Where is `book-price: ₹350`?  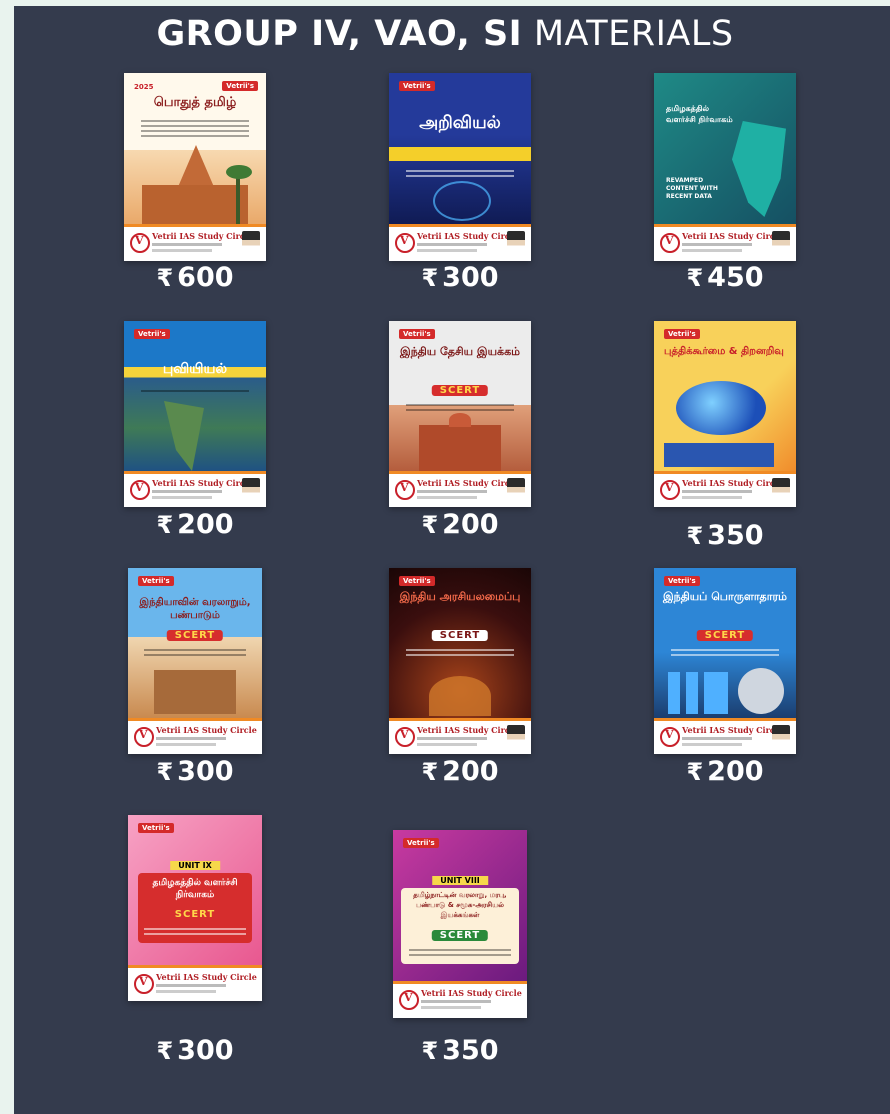 book-price: ₹350 is located at coordinates (725, 535).